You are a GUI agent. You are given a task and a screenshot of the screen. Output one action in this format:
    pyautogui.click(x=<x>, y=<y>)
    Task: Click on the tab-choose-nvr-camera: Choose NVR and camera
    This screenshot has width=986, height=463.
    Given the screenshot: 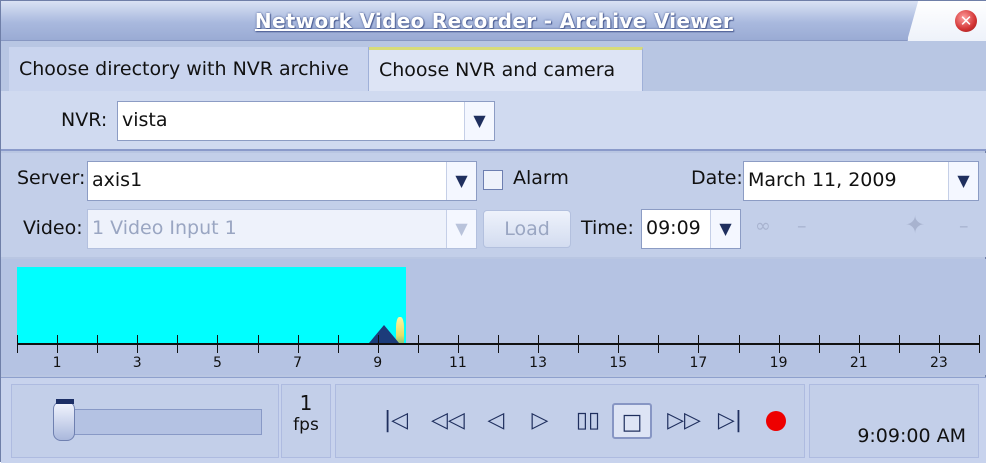 What is the action you would take?
    pyautogui.click(x=506, y=69)
    